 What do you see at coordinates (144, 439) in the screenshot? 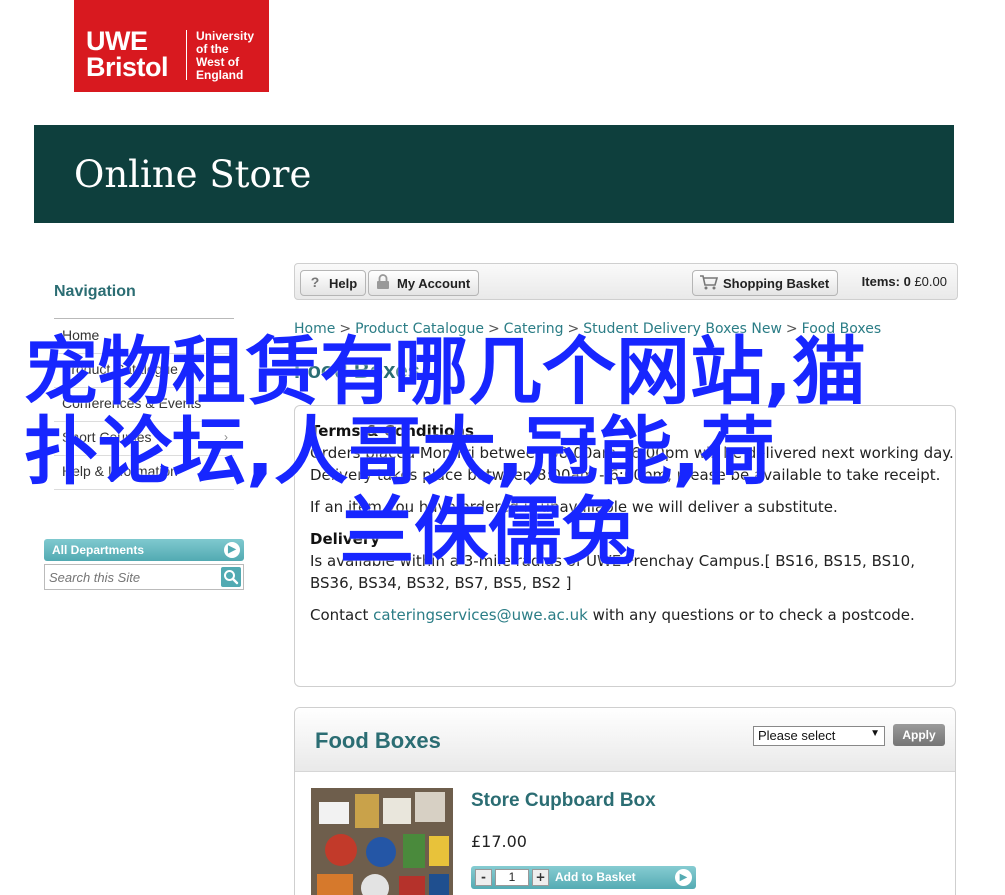
I see `sidebar-item-short-courses: Short Courses ›` at bounding box center [144, 439].